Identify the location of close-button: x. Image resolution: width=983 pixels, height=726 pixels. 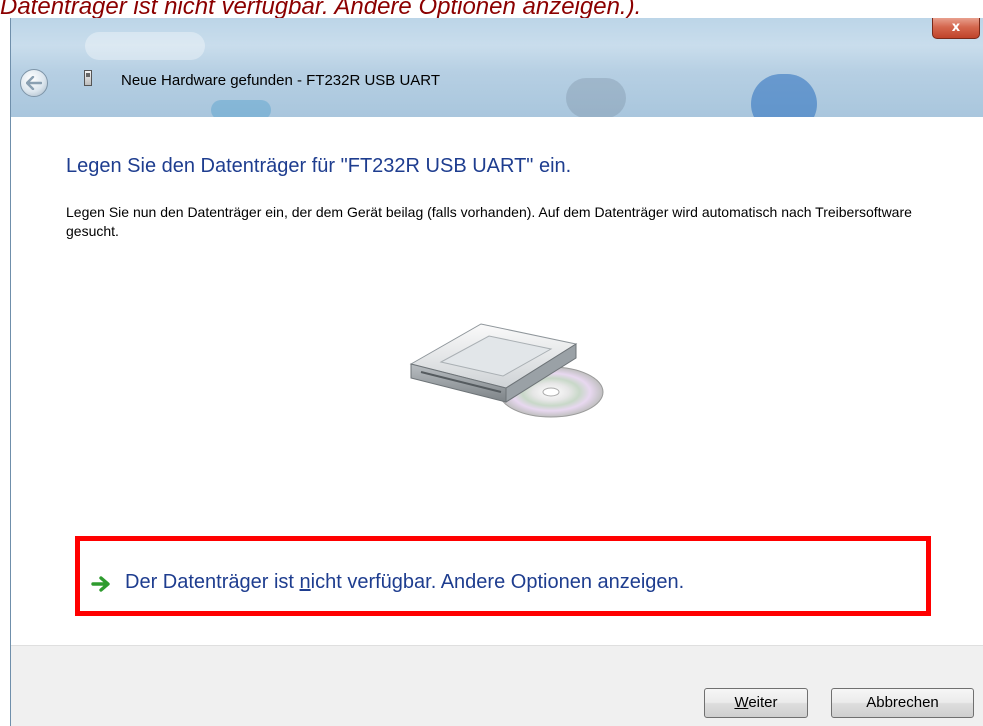
(956, 28).